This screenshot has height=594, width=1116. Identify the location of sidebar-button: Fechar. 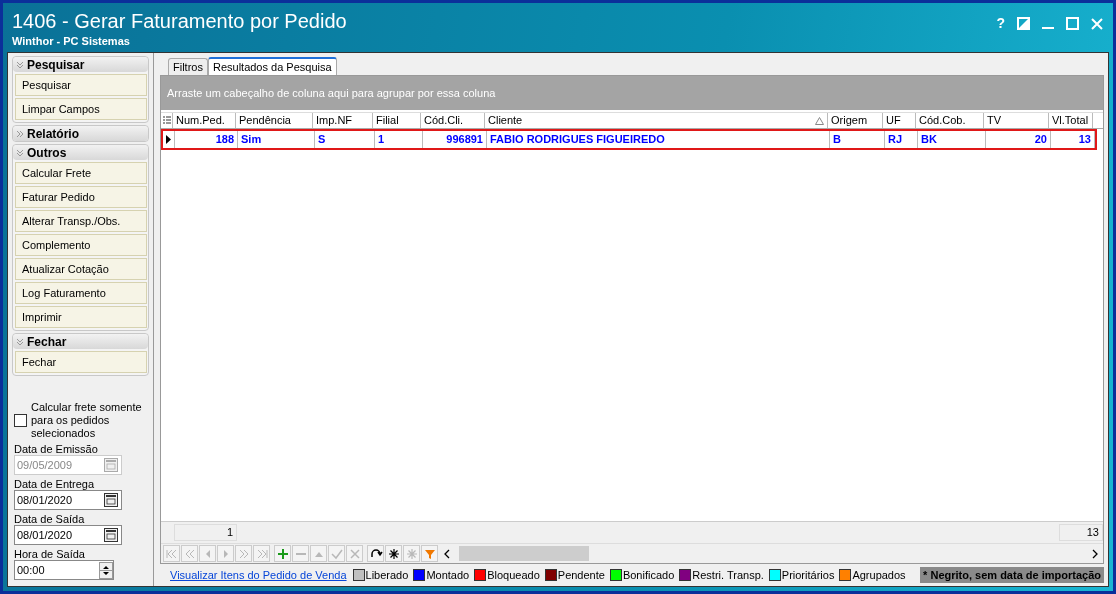
(81, 362).